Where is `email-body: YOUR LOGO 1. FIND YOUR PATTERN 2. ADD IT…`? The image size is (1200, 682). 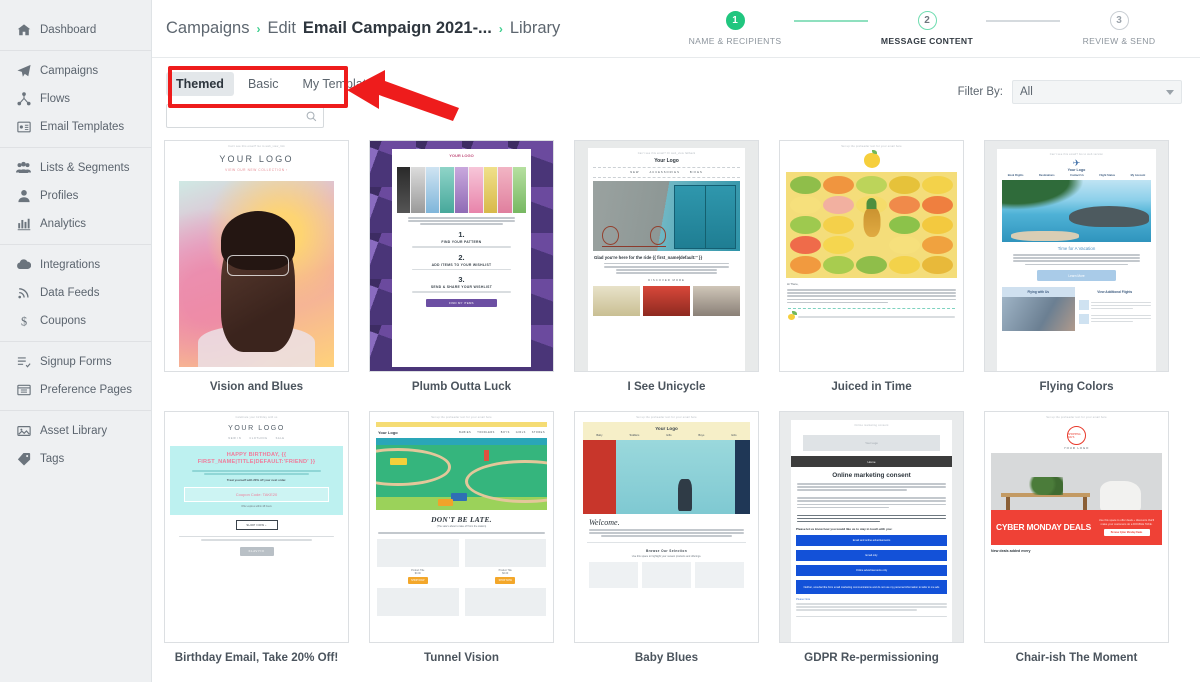 email-body: YOUR LOGO 1. FIND YOUR PATTERN 2. ADD IT… is located at coordinates (461, 258).